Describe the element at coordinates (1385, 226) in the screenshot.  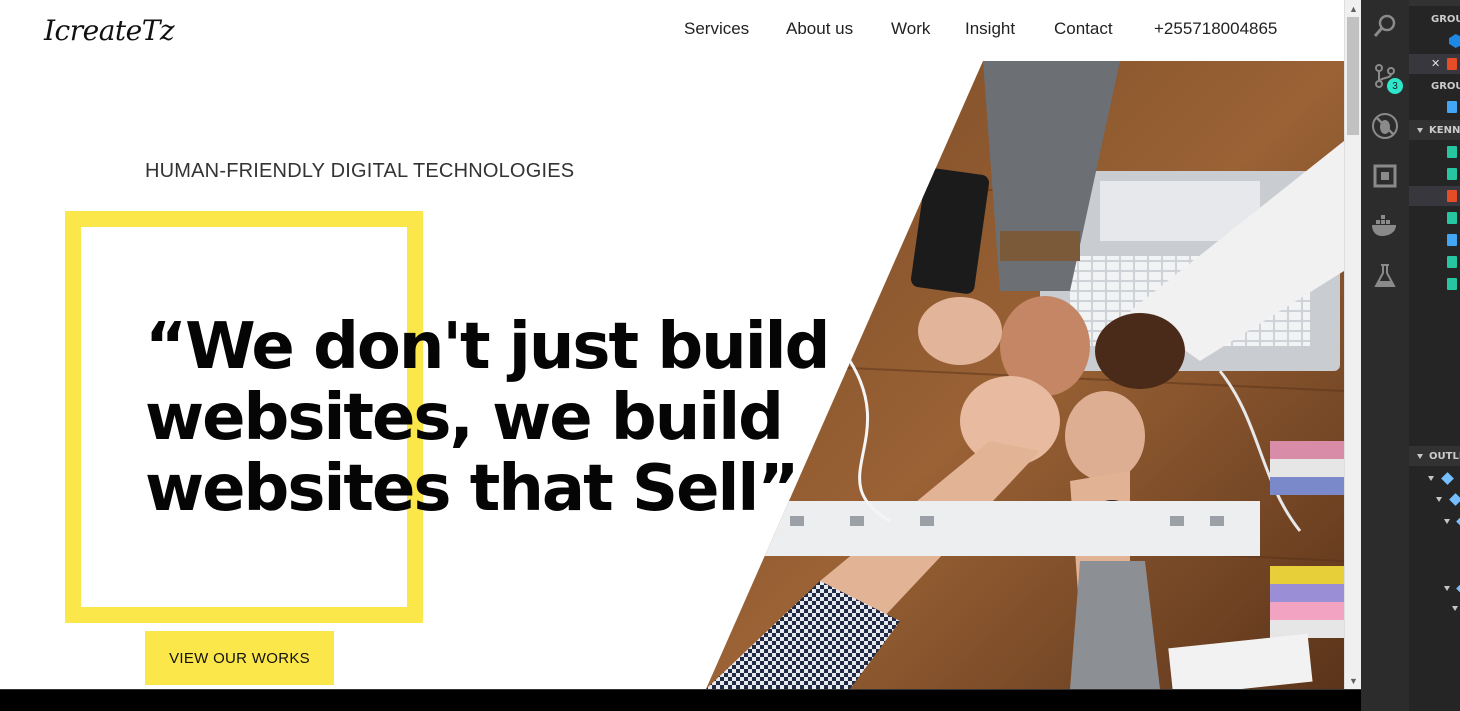
I see `docker-icon` at that location.